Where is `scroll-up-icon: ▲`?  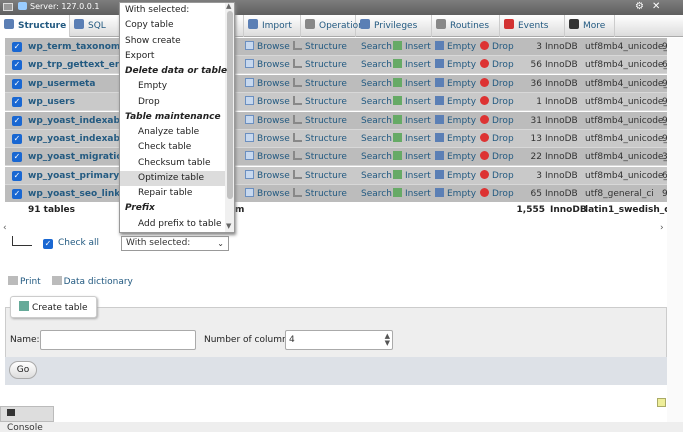 scroll-up-icon: ▲ is located at coordinates (228, 6).